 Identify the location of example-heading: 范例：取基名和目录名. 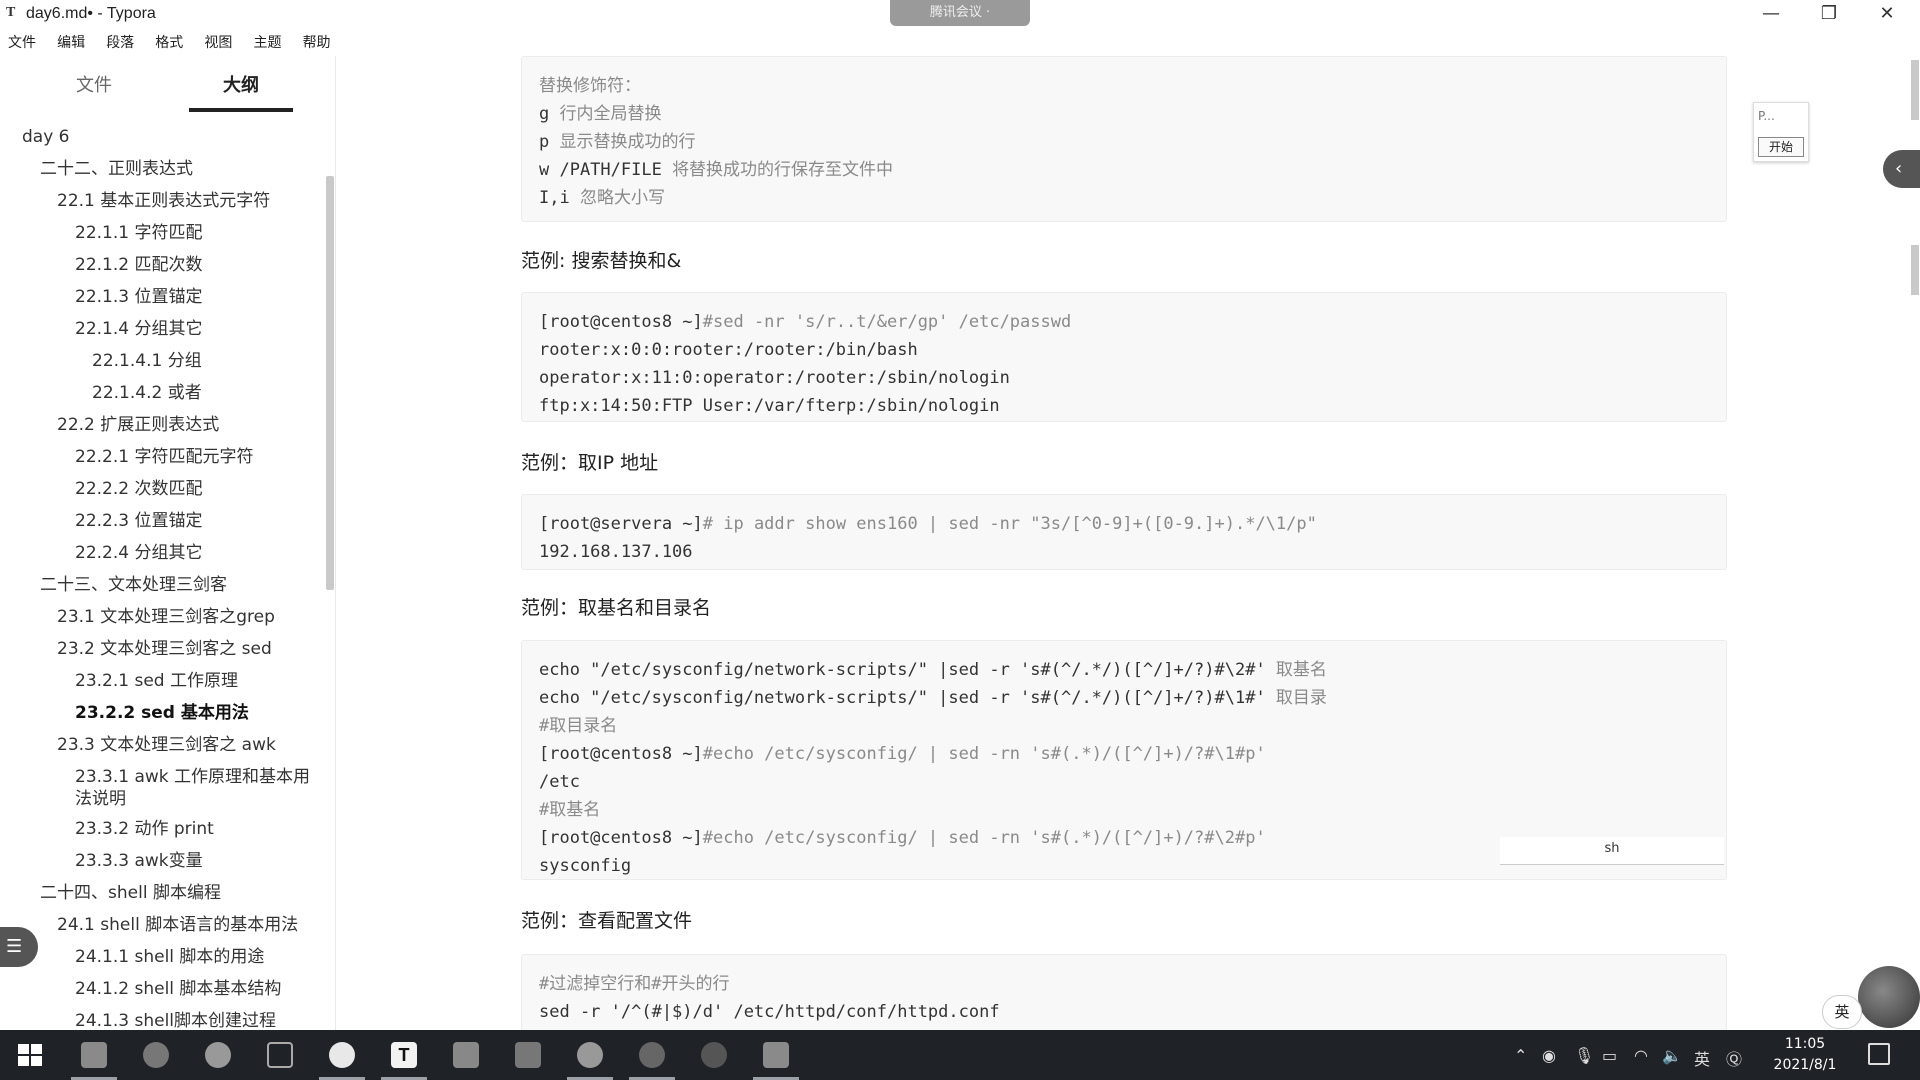
(616, 608).